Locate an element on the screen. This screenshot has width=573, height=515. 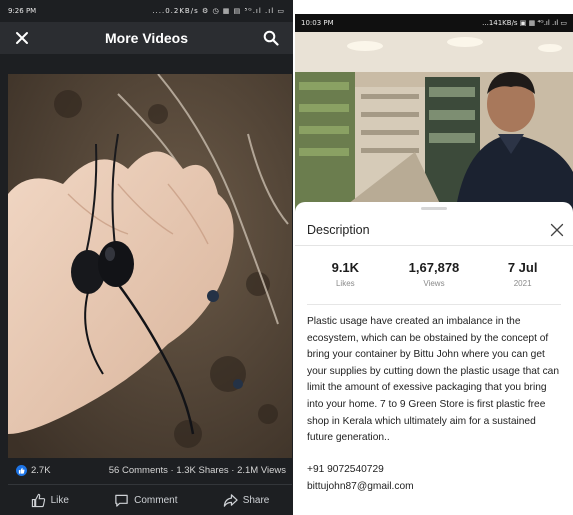
metric-value: 1,67,878 is located at coordinates (434, 267).